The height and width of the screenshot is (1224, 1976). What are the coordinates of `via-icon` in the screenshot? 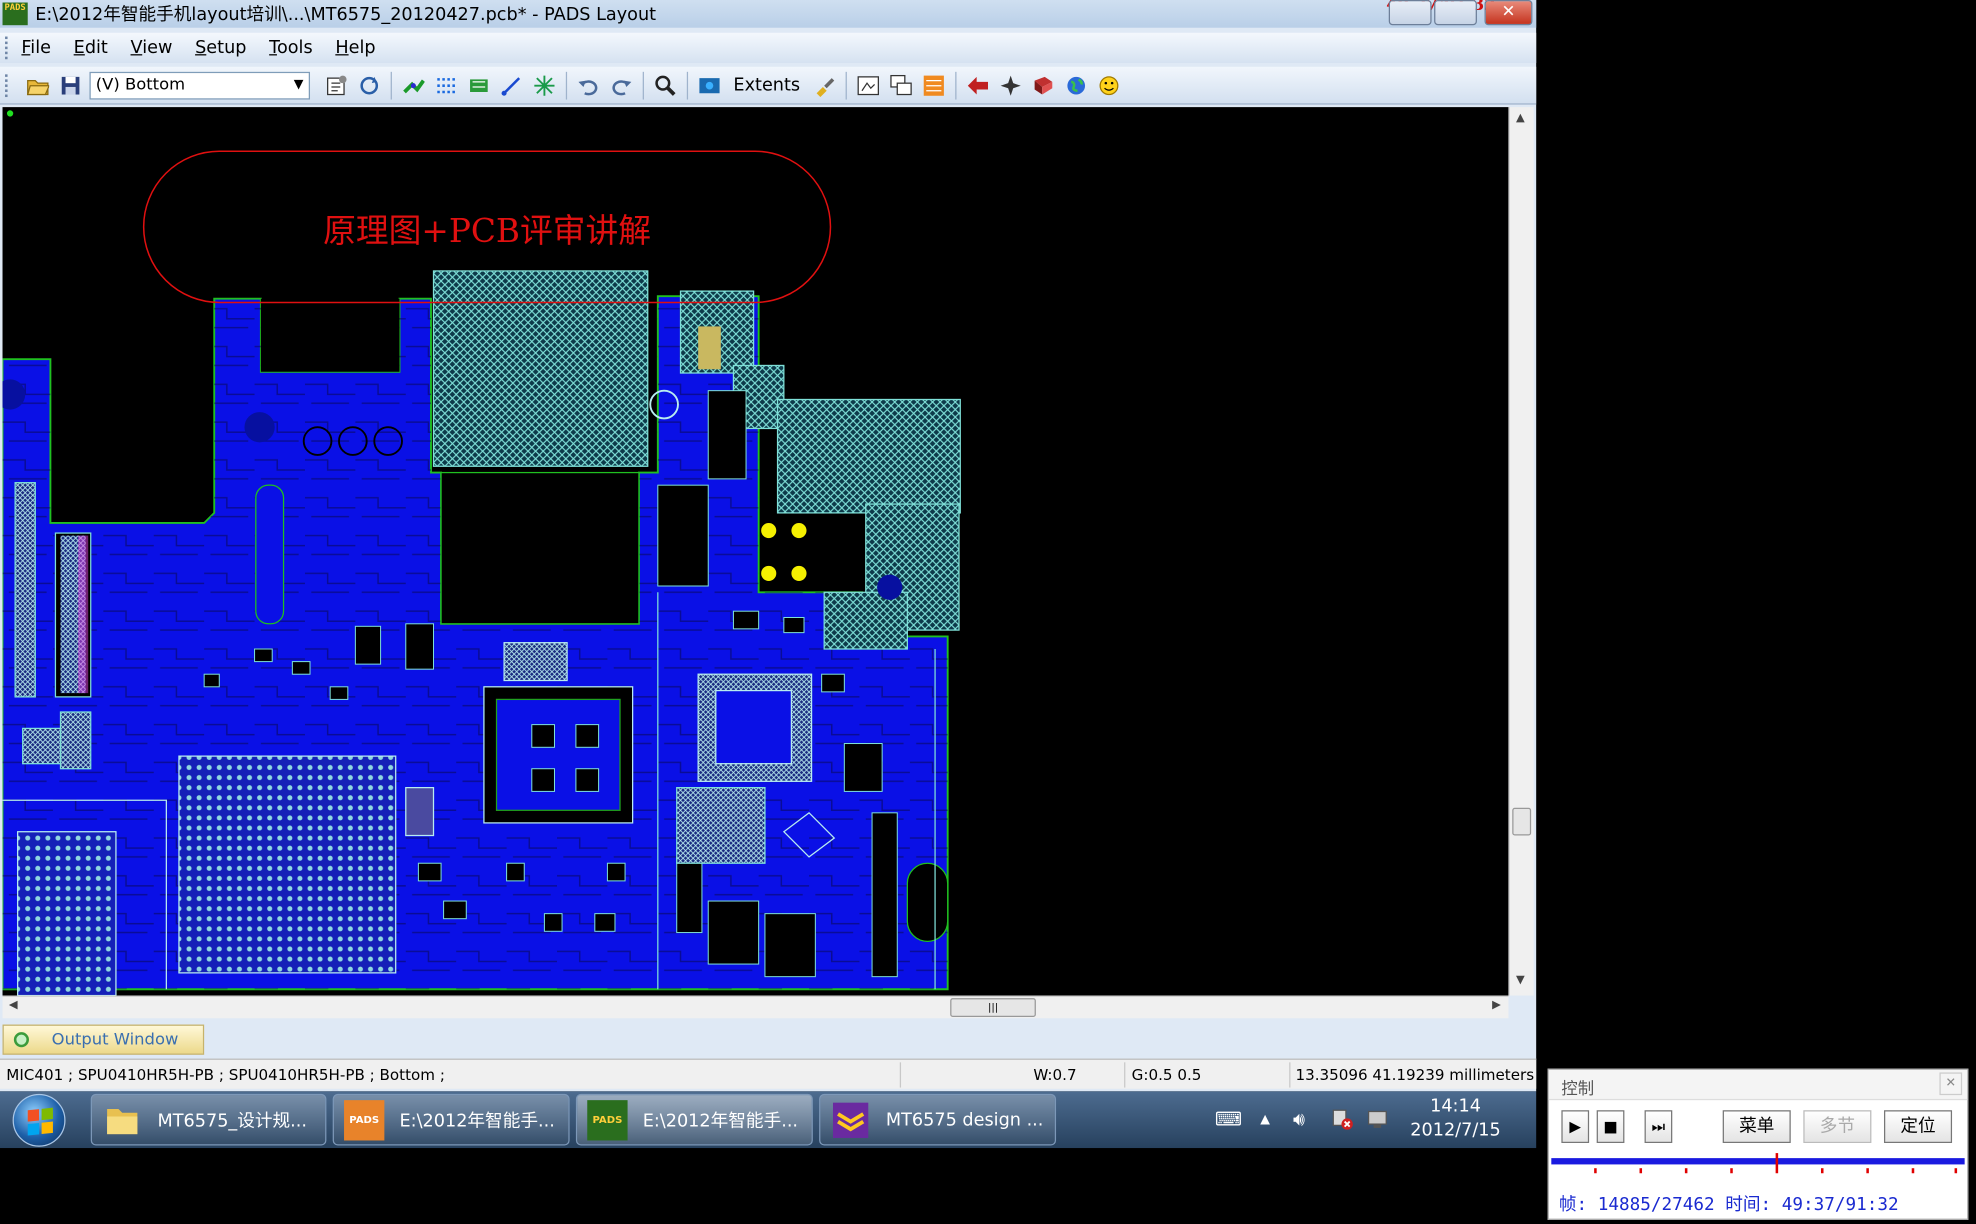 It's located at (545, 85).